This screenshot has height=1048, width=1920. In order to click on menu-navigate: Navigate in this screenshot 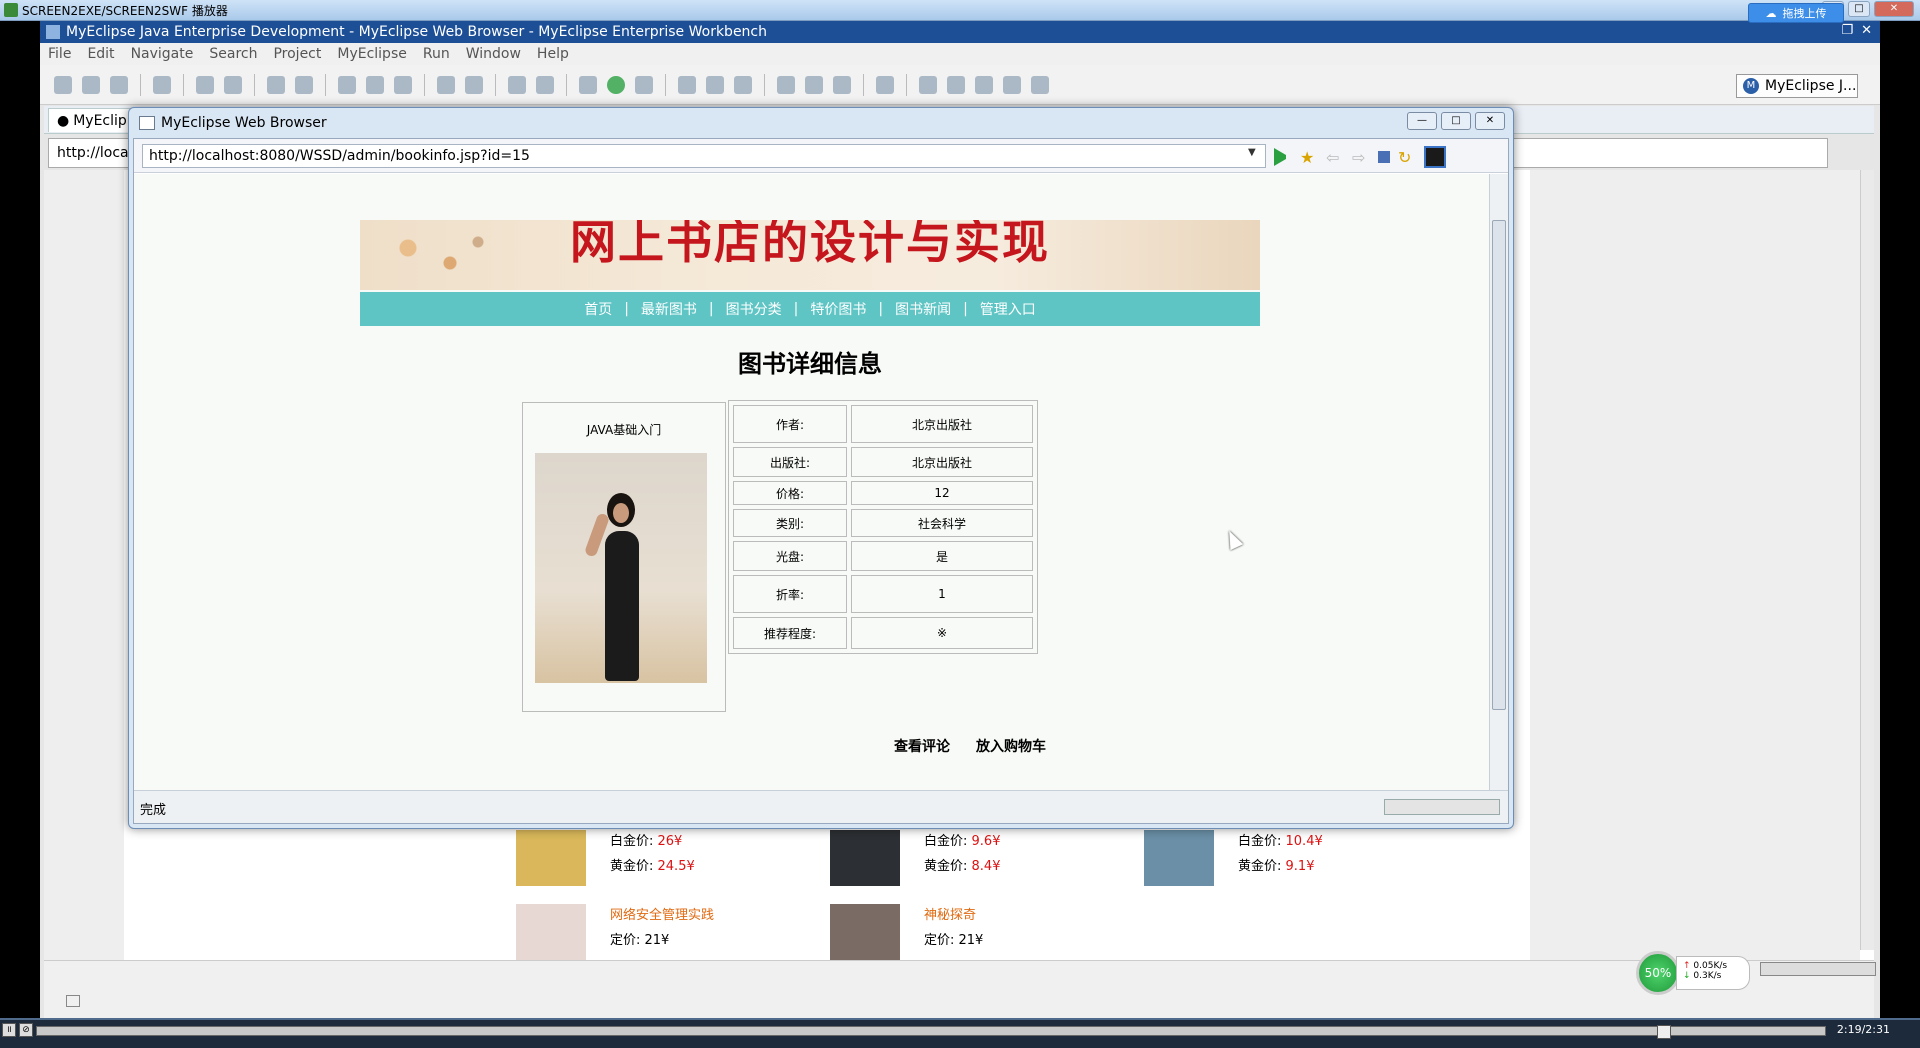, I will do `click(162, 54)`.